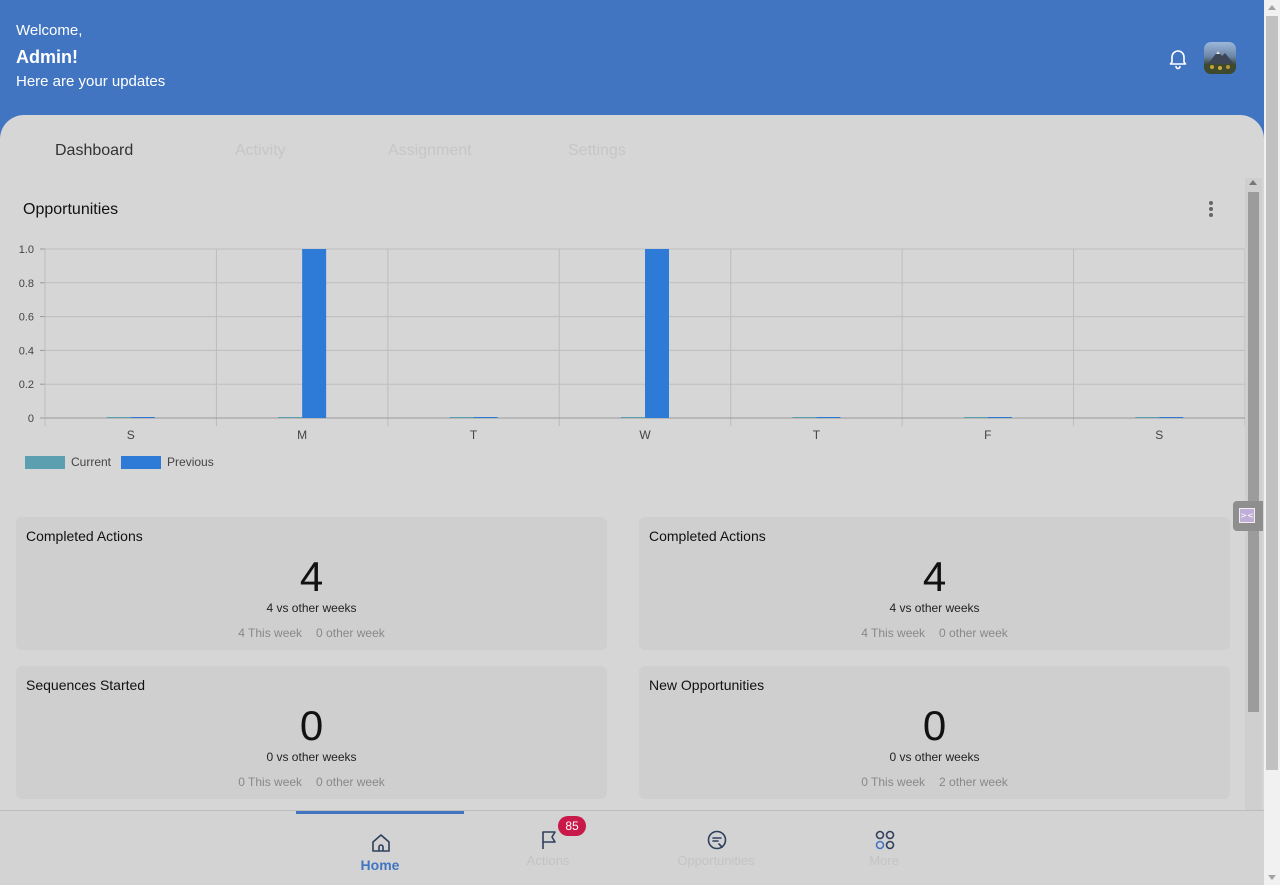 This screenshot has width=1280, height=885. I want to click on y-tick-label: 0.2, so click(26, 385).